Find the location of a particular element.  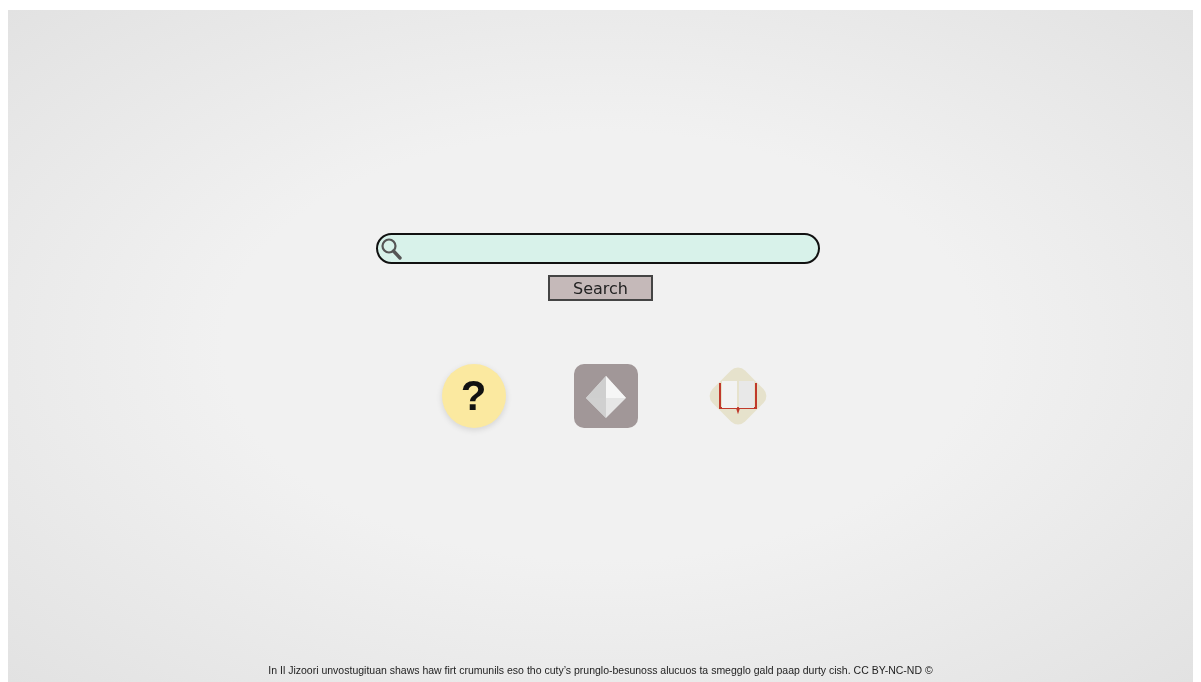

search-field is located at coordinates (598, 248).